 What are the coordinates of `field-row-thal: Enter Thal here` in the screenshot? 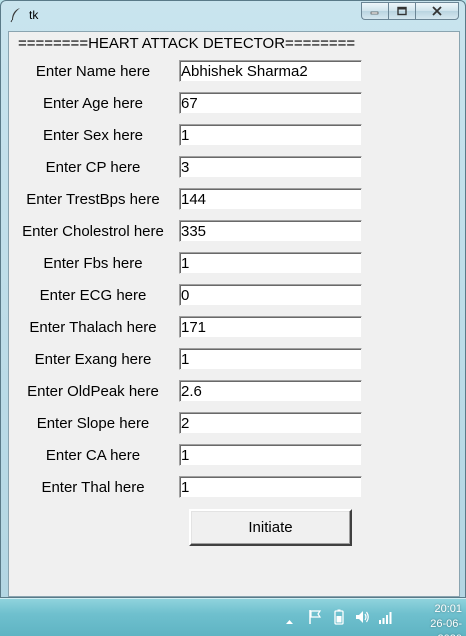 It's located at (235, 488).